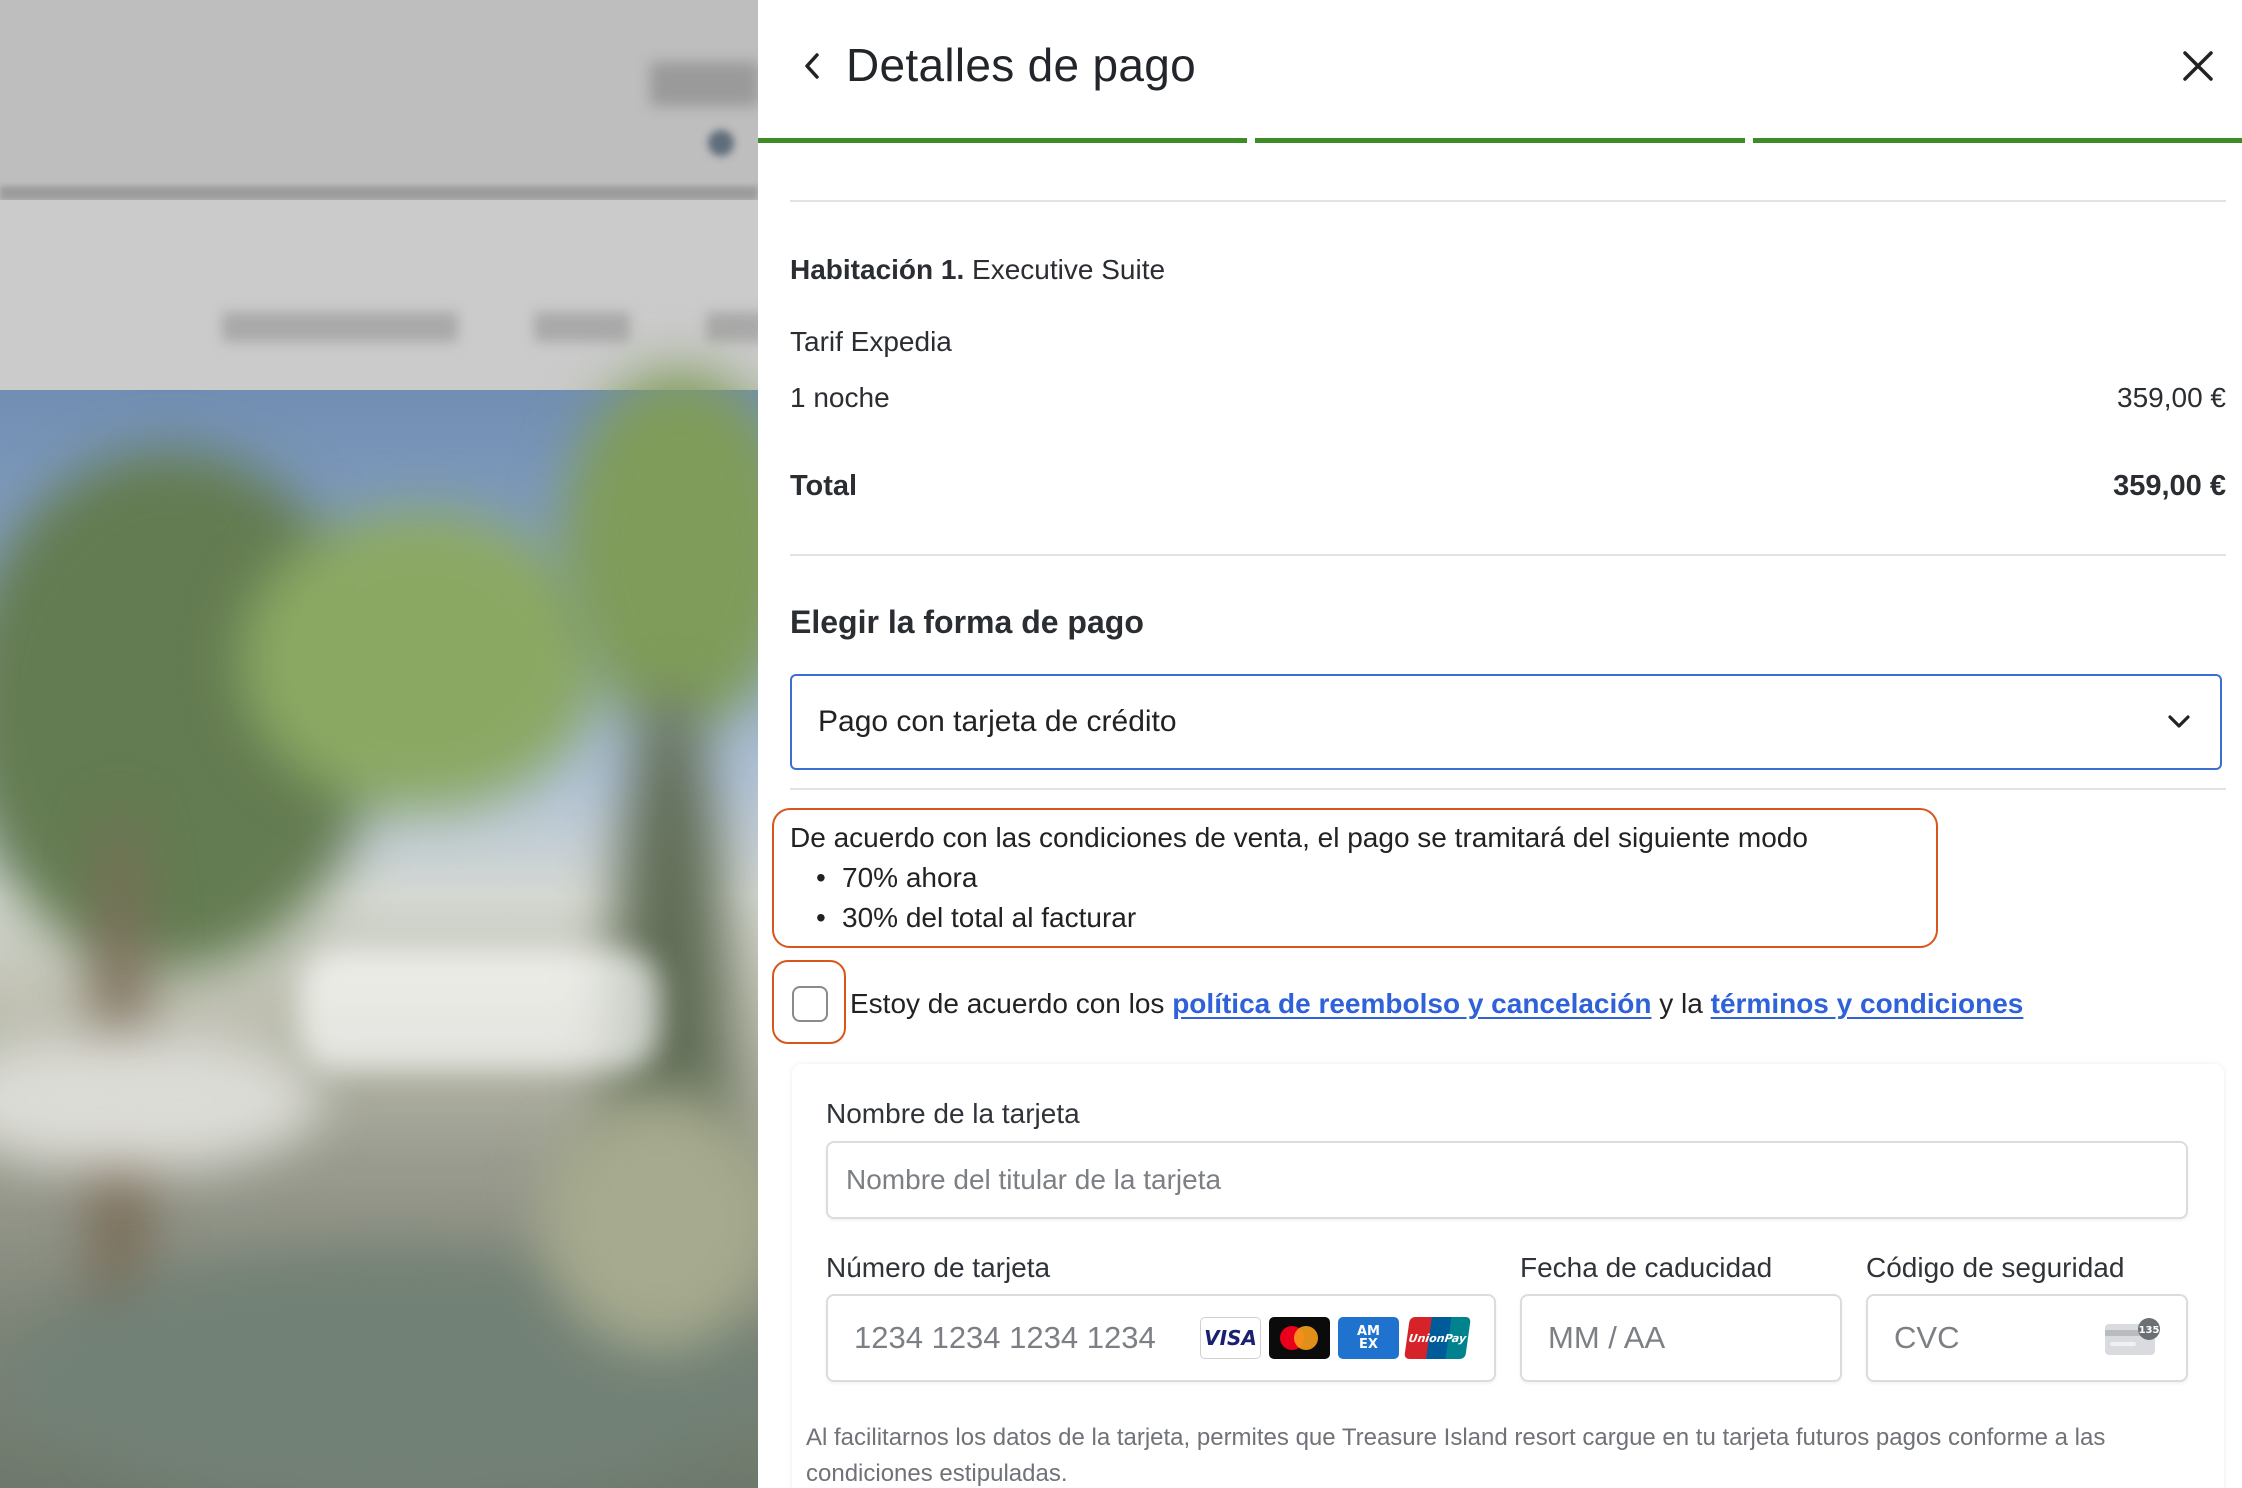 The width and height of the screenshot is (2242, 1488). What do you see at coordinates (938, 1267) in the screenshot?
I see `card-number-label: Número de tarjeta` at bounding box center [938, 1267].